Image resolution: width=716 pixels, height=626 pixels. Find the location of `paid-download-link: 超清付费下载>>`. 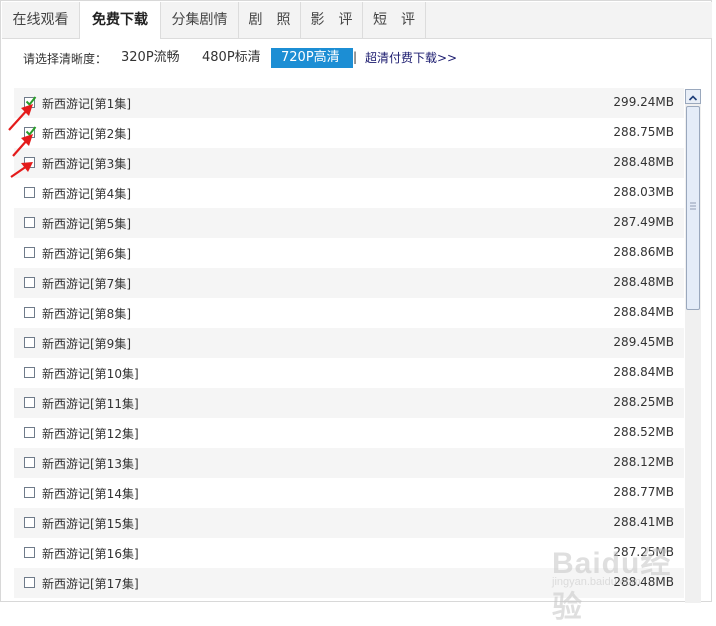

paid-download-link: 超清付费下载>> is located at coordinates (411, 57).